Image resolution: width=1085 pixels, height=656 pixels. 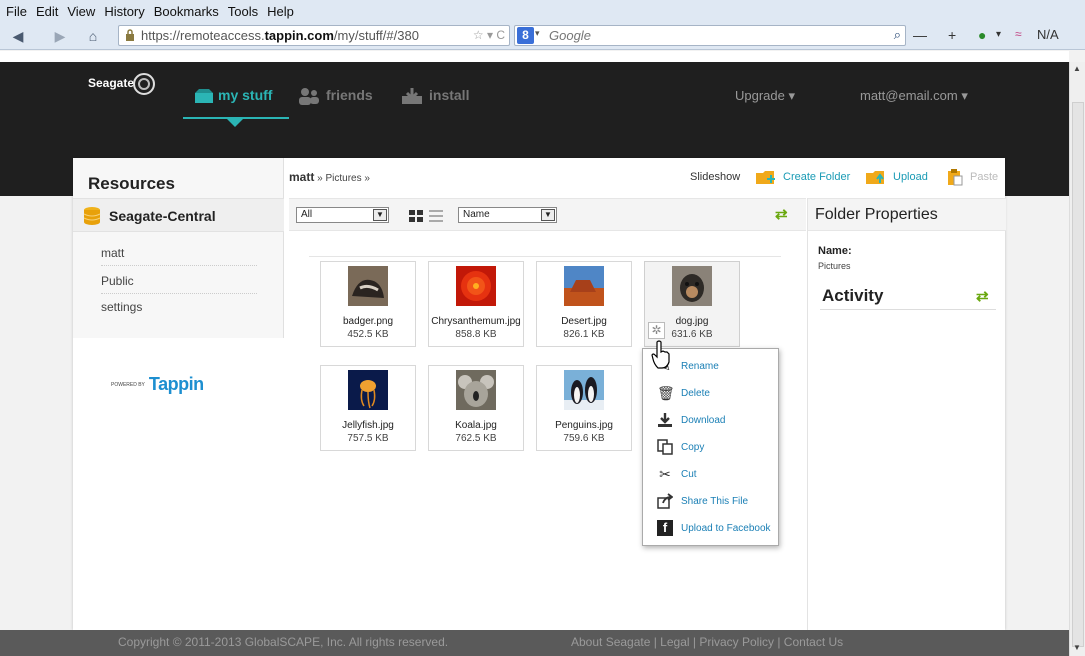 What do you see at coordinates (584, 390) in the screenshot?
I see `file-thumbnail-penguins` at bounding box center [584, 390].